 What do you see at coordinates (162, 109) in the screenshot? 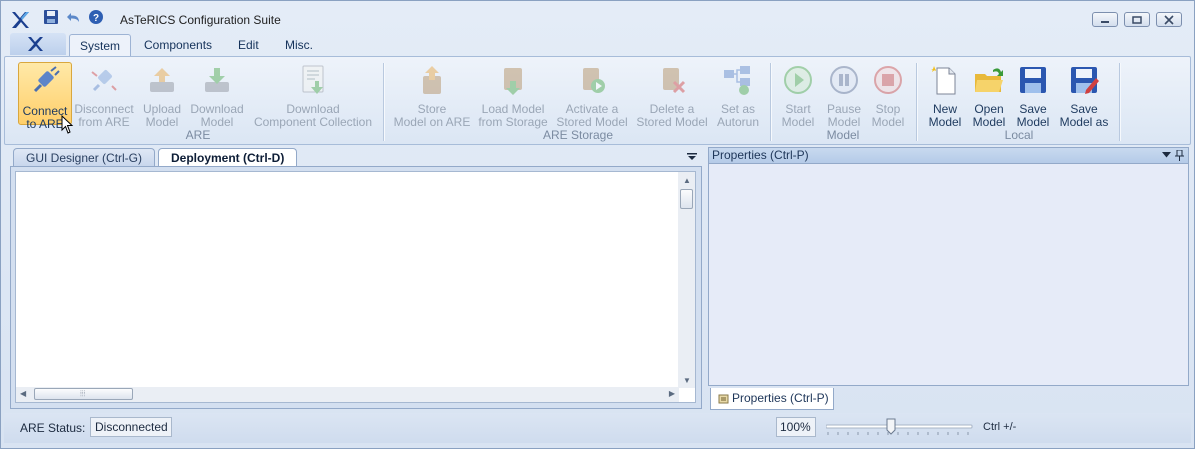
I see `upload-line1: Upload` at bounding box center [162, 109].